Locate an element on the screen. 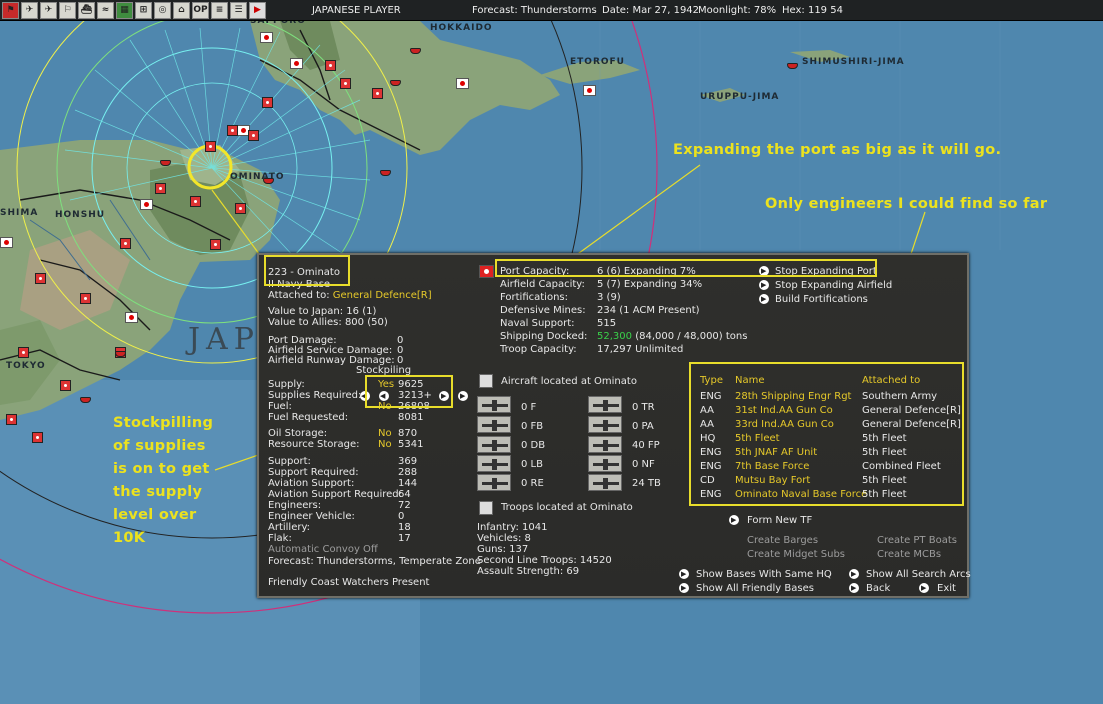 Image resolution: width=1103 pixels, height=704 pixels. aircraft-slot-transport is located at coordinates (605, 404).